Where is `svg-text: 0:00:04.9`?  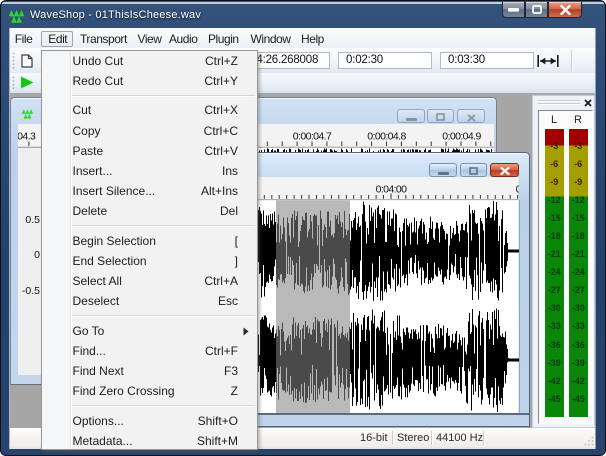 svg-text: 0:00:04.9 is located at coordinates (461, 137).